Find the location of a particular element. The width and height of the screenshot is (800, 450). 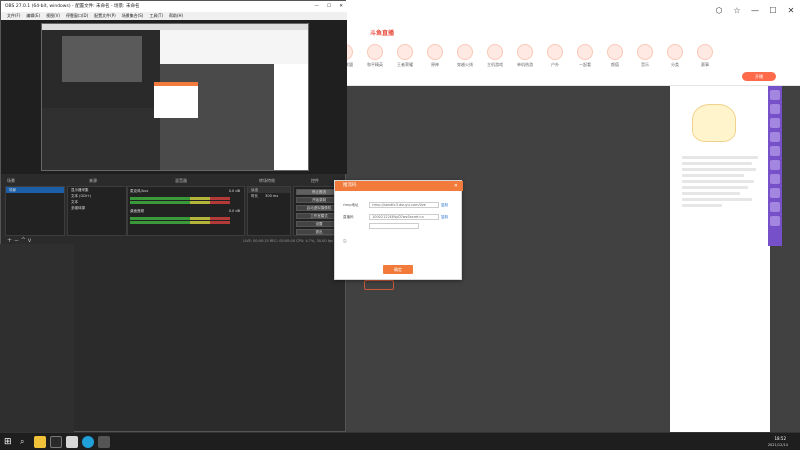

search-input is located at coordinates (419, 30).